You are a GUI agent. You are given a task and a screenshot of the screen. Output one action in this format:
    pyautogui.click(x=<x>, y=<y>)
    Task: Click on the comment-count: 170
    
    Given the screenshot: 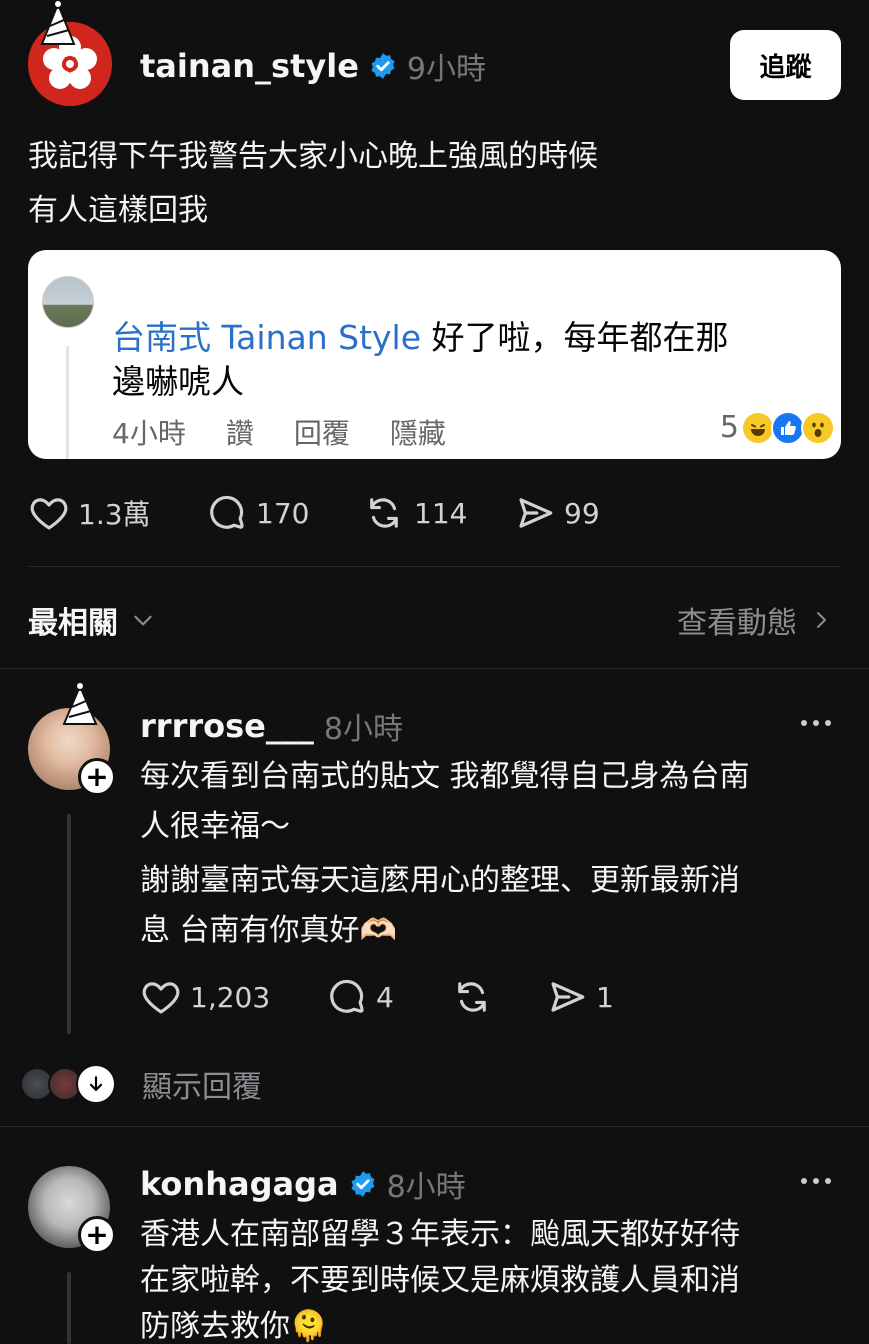 What is the action you would take?
    pyautogui.click(x=283, y=513)
    